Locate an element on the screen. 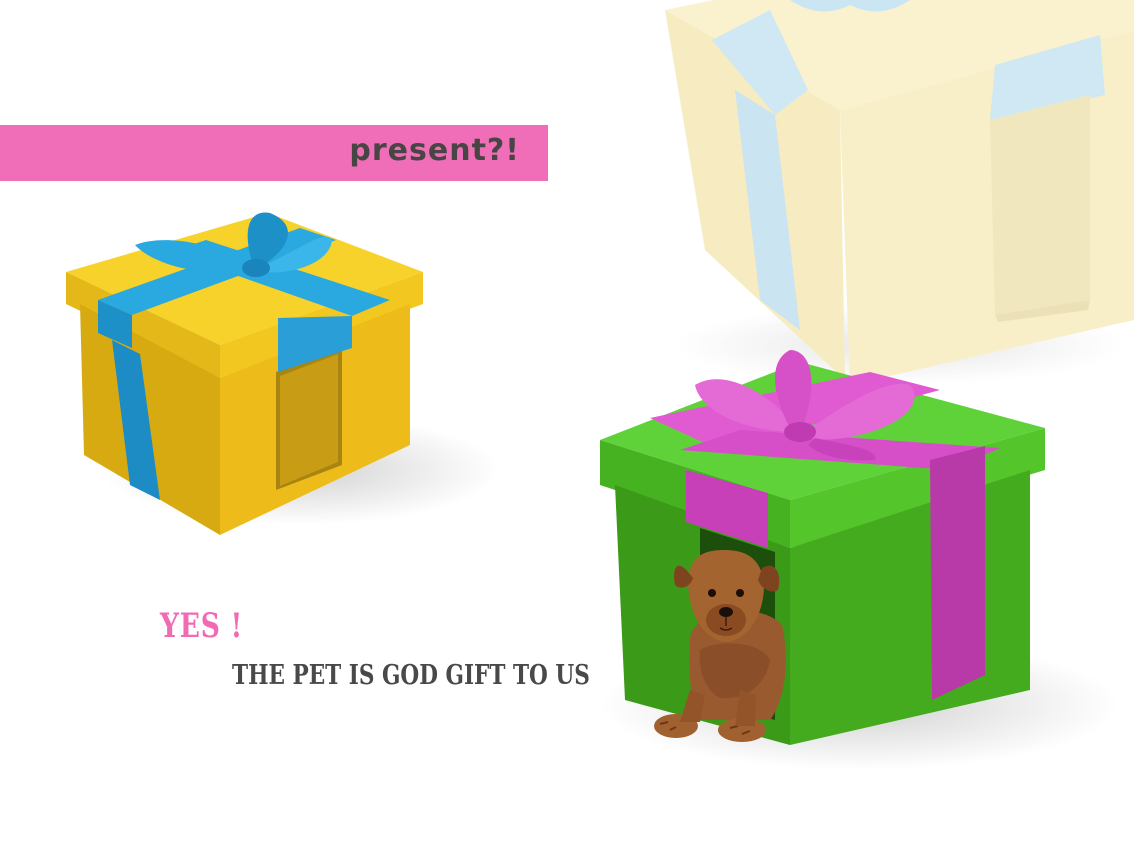 The image size is (1134, 850). headline: YES ! is located at coordinates (202, 626).